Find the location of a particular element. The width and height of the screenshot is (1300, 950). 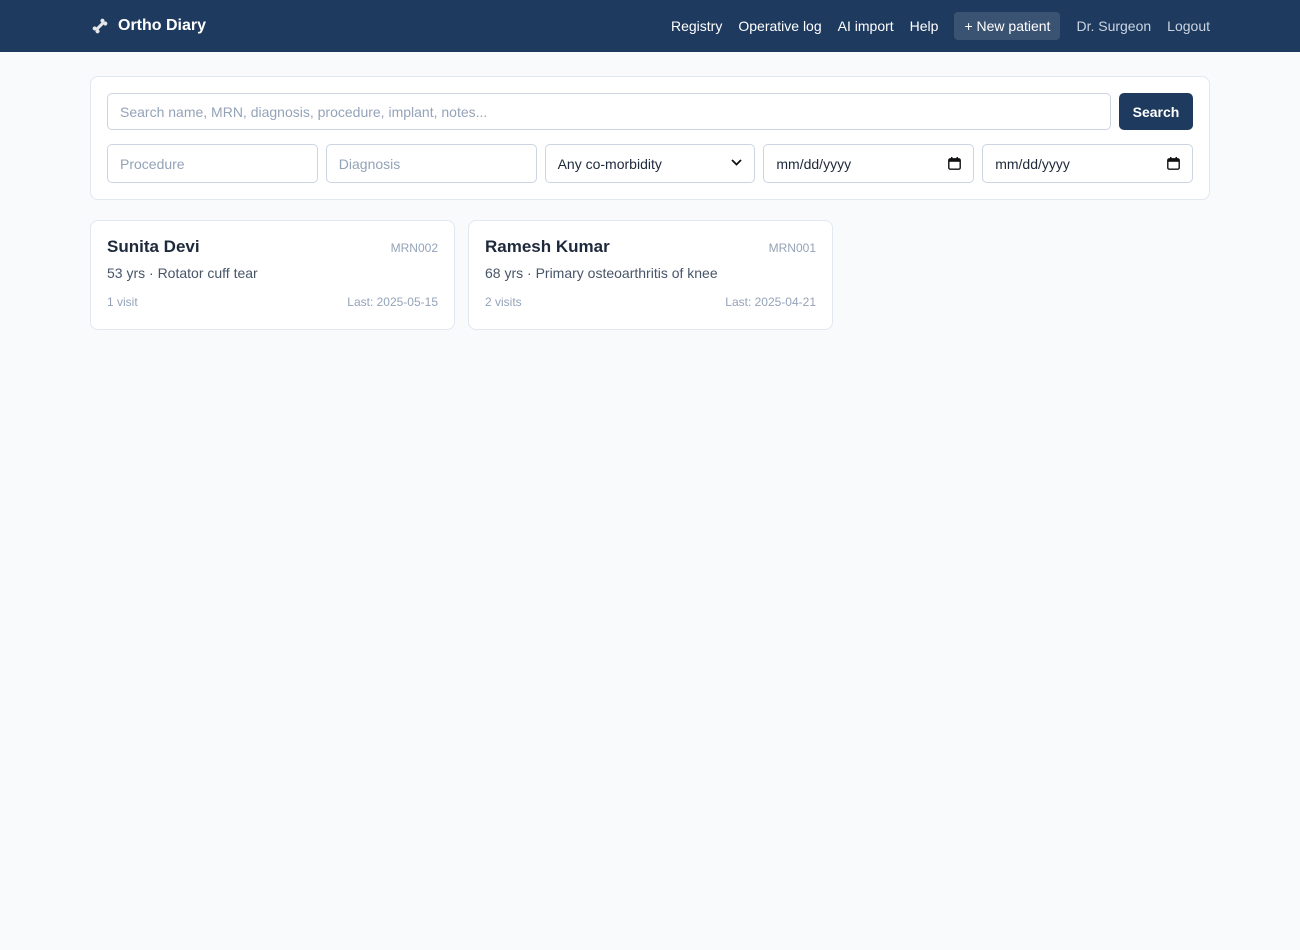

user-name: Dr. Surgeon is located at coordinates (1113, 26).